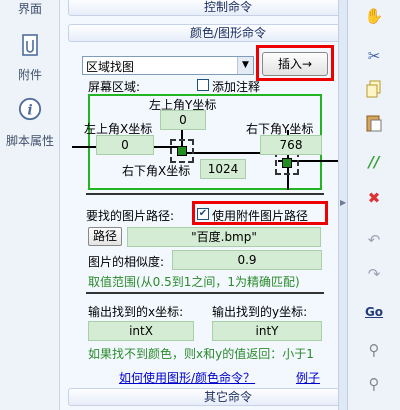  What do you see at coordinates (130, 216) in the screenshot?
I see `image-path-label: 要找的图片路径:` at bounding box center [130, 216].